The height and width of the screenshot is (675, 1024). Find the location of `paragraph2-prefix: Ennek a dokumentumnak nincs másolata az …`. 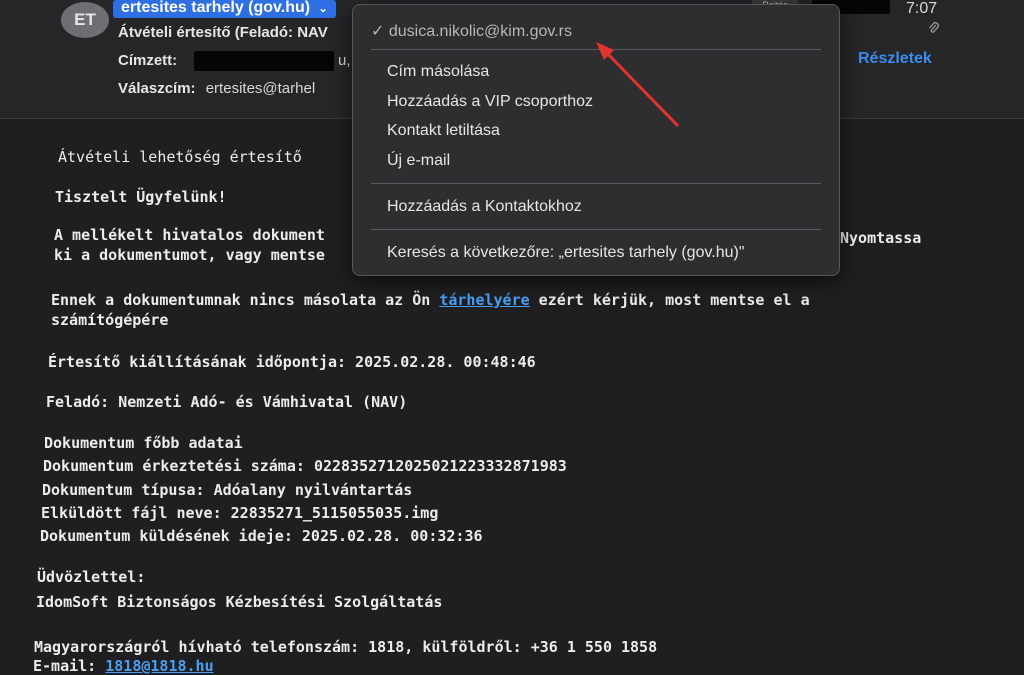

paragraph2-prefix: Ennek a dokumentumnak nincs másolata az … is located at coordinates (245, 300).